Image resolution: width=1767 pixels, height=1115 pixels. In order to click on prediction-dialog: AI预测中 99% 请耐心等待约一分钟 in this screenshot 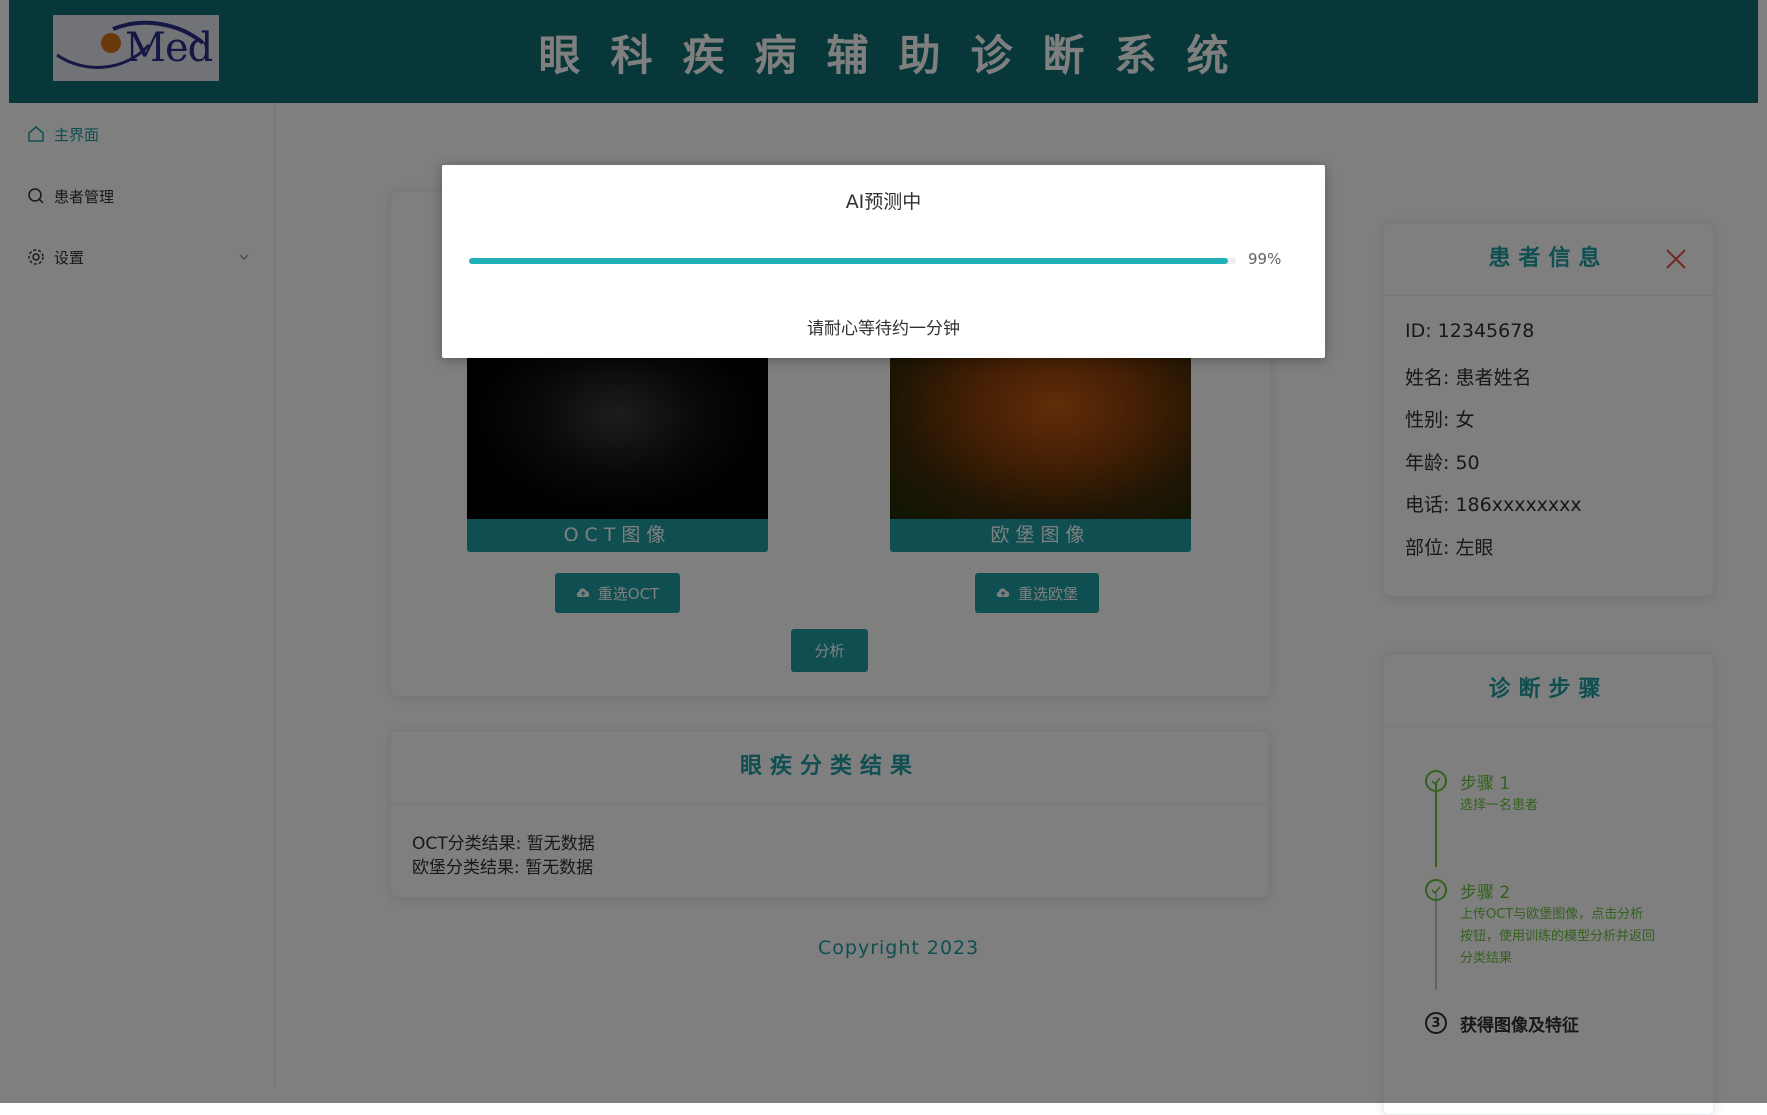, I will do `click(883, 261)`.